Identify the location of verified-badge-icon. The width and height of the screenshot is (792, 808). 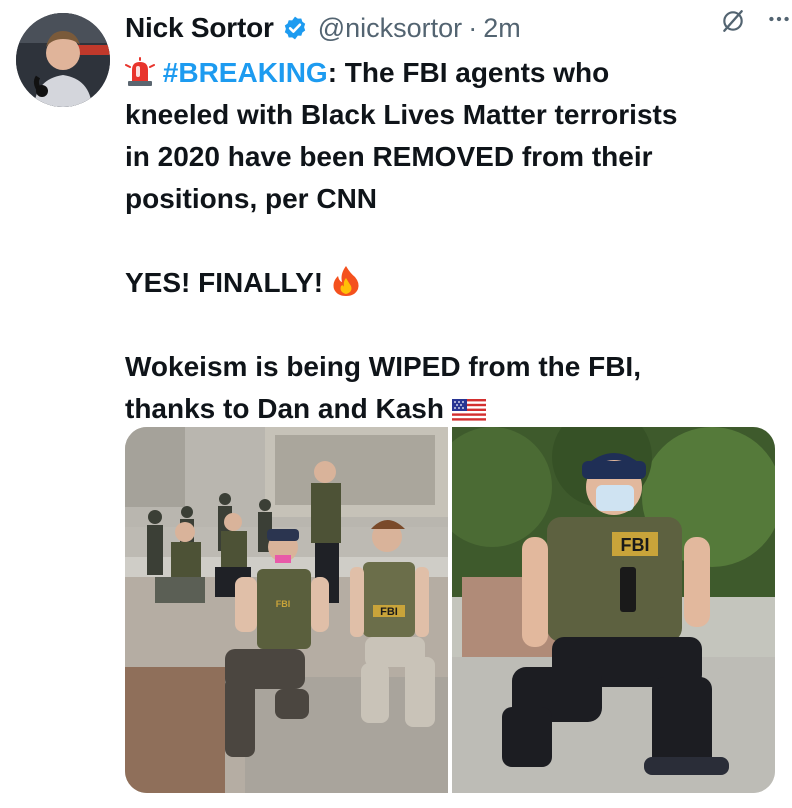
(294, 28).